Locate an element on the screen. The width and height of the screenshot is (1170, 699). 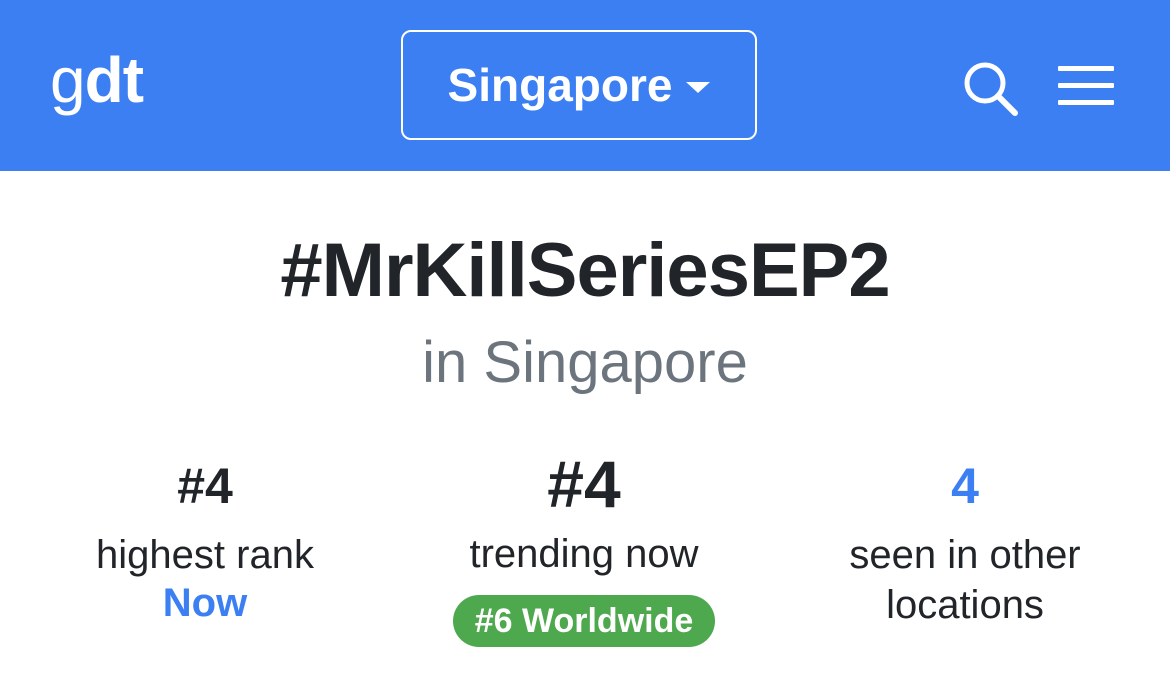
logo-part-g: g is located at coordinates (68, 80).